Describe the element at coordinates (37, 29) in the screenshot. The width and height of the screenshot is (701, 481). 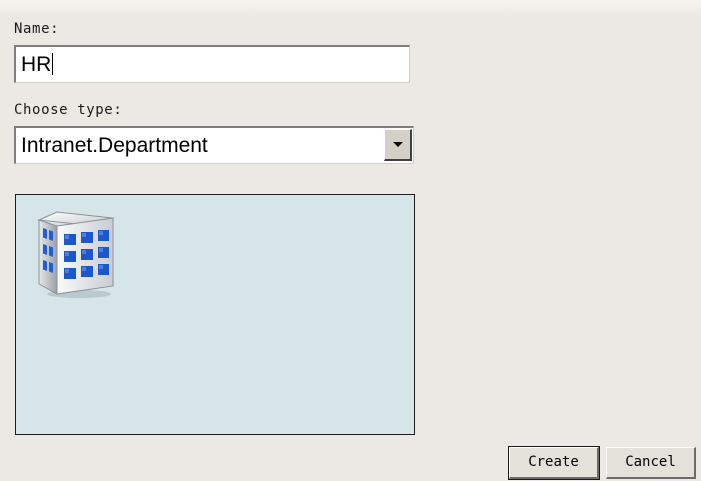
I see `name-label: Name:` at that location.